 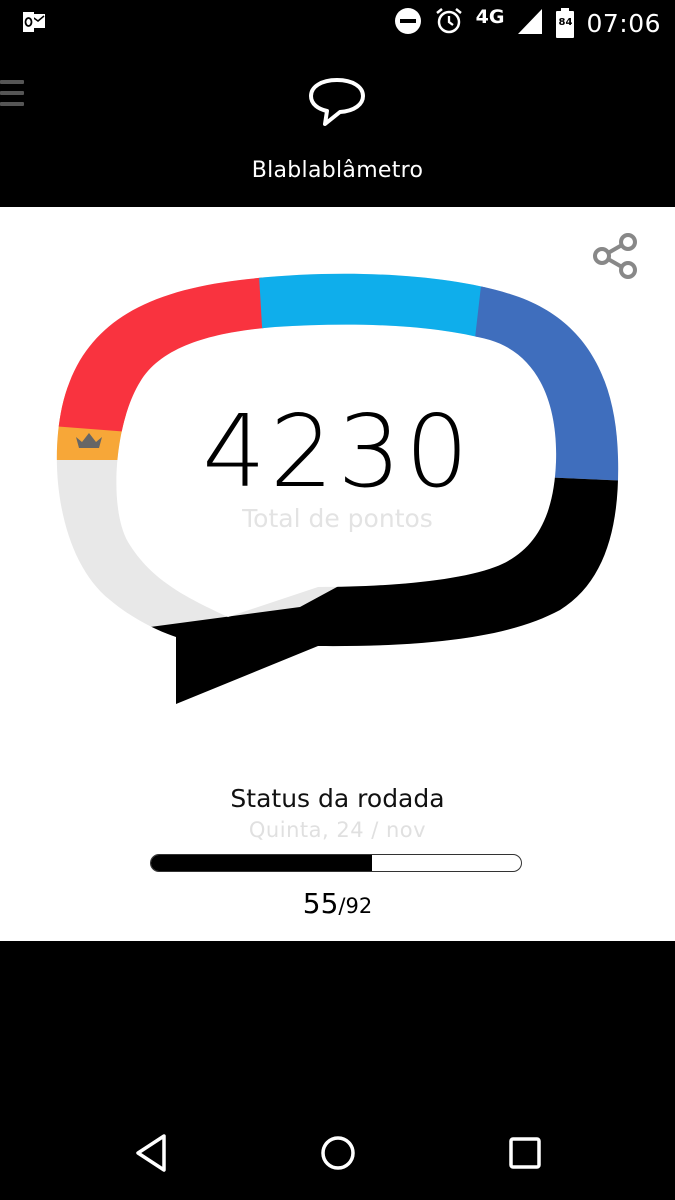 I want to click on battery-level: 84, so click(x=565, y=22).